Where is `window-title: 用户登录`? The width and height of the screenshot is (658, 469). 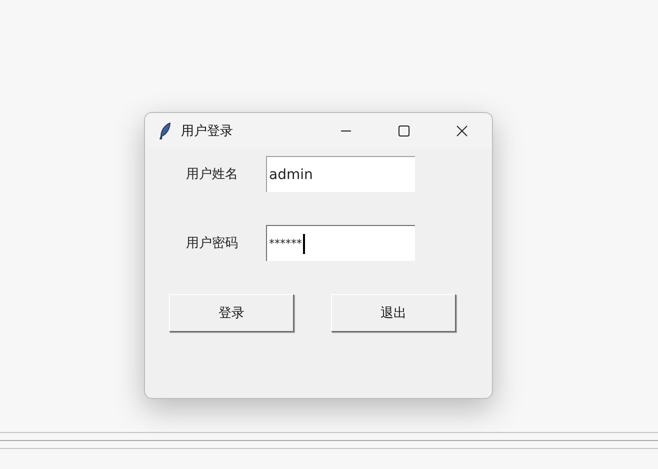
window-title: 用户登录 is located at coordinates (207, 131).